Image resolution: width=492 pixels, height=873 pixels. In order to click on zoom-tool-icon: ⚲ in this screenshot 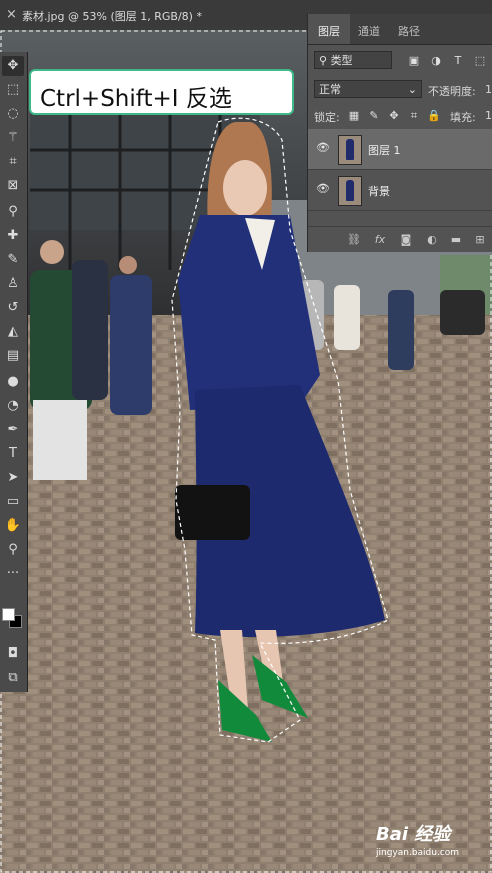, I will do `click(13, 550)`.